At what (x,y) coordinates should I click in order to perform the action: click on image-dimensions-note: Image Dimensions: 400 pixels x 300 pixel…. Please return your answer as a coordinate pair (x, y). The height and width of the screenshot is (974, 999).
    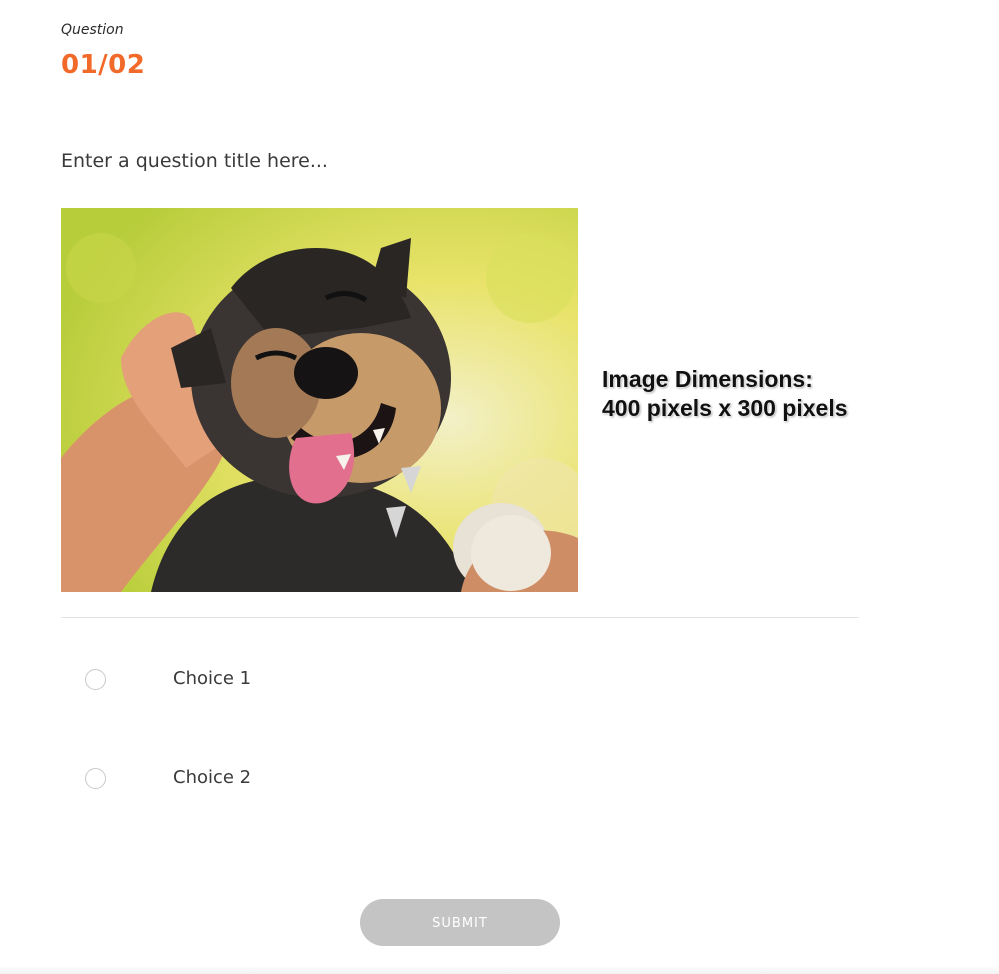
    Looking at the image, I should click on (725, 394).